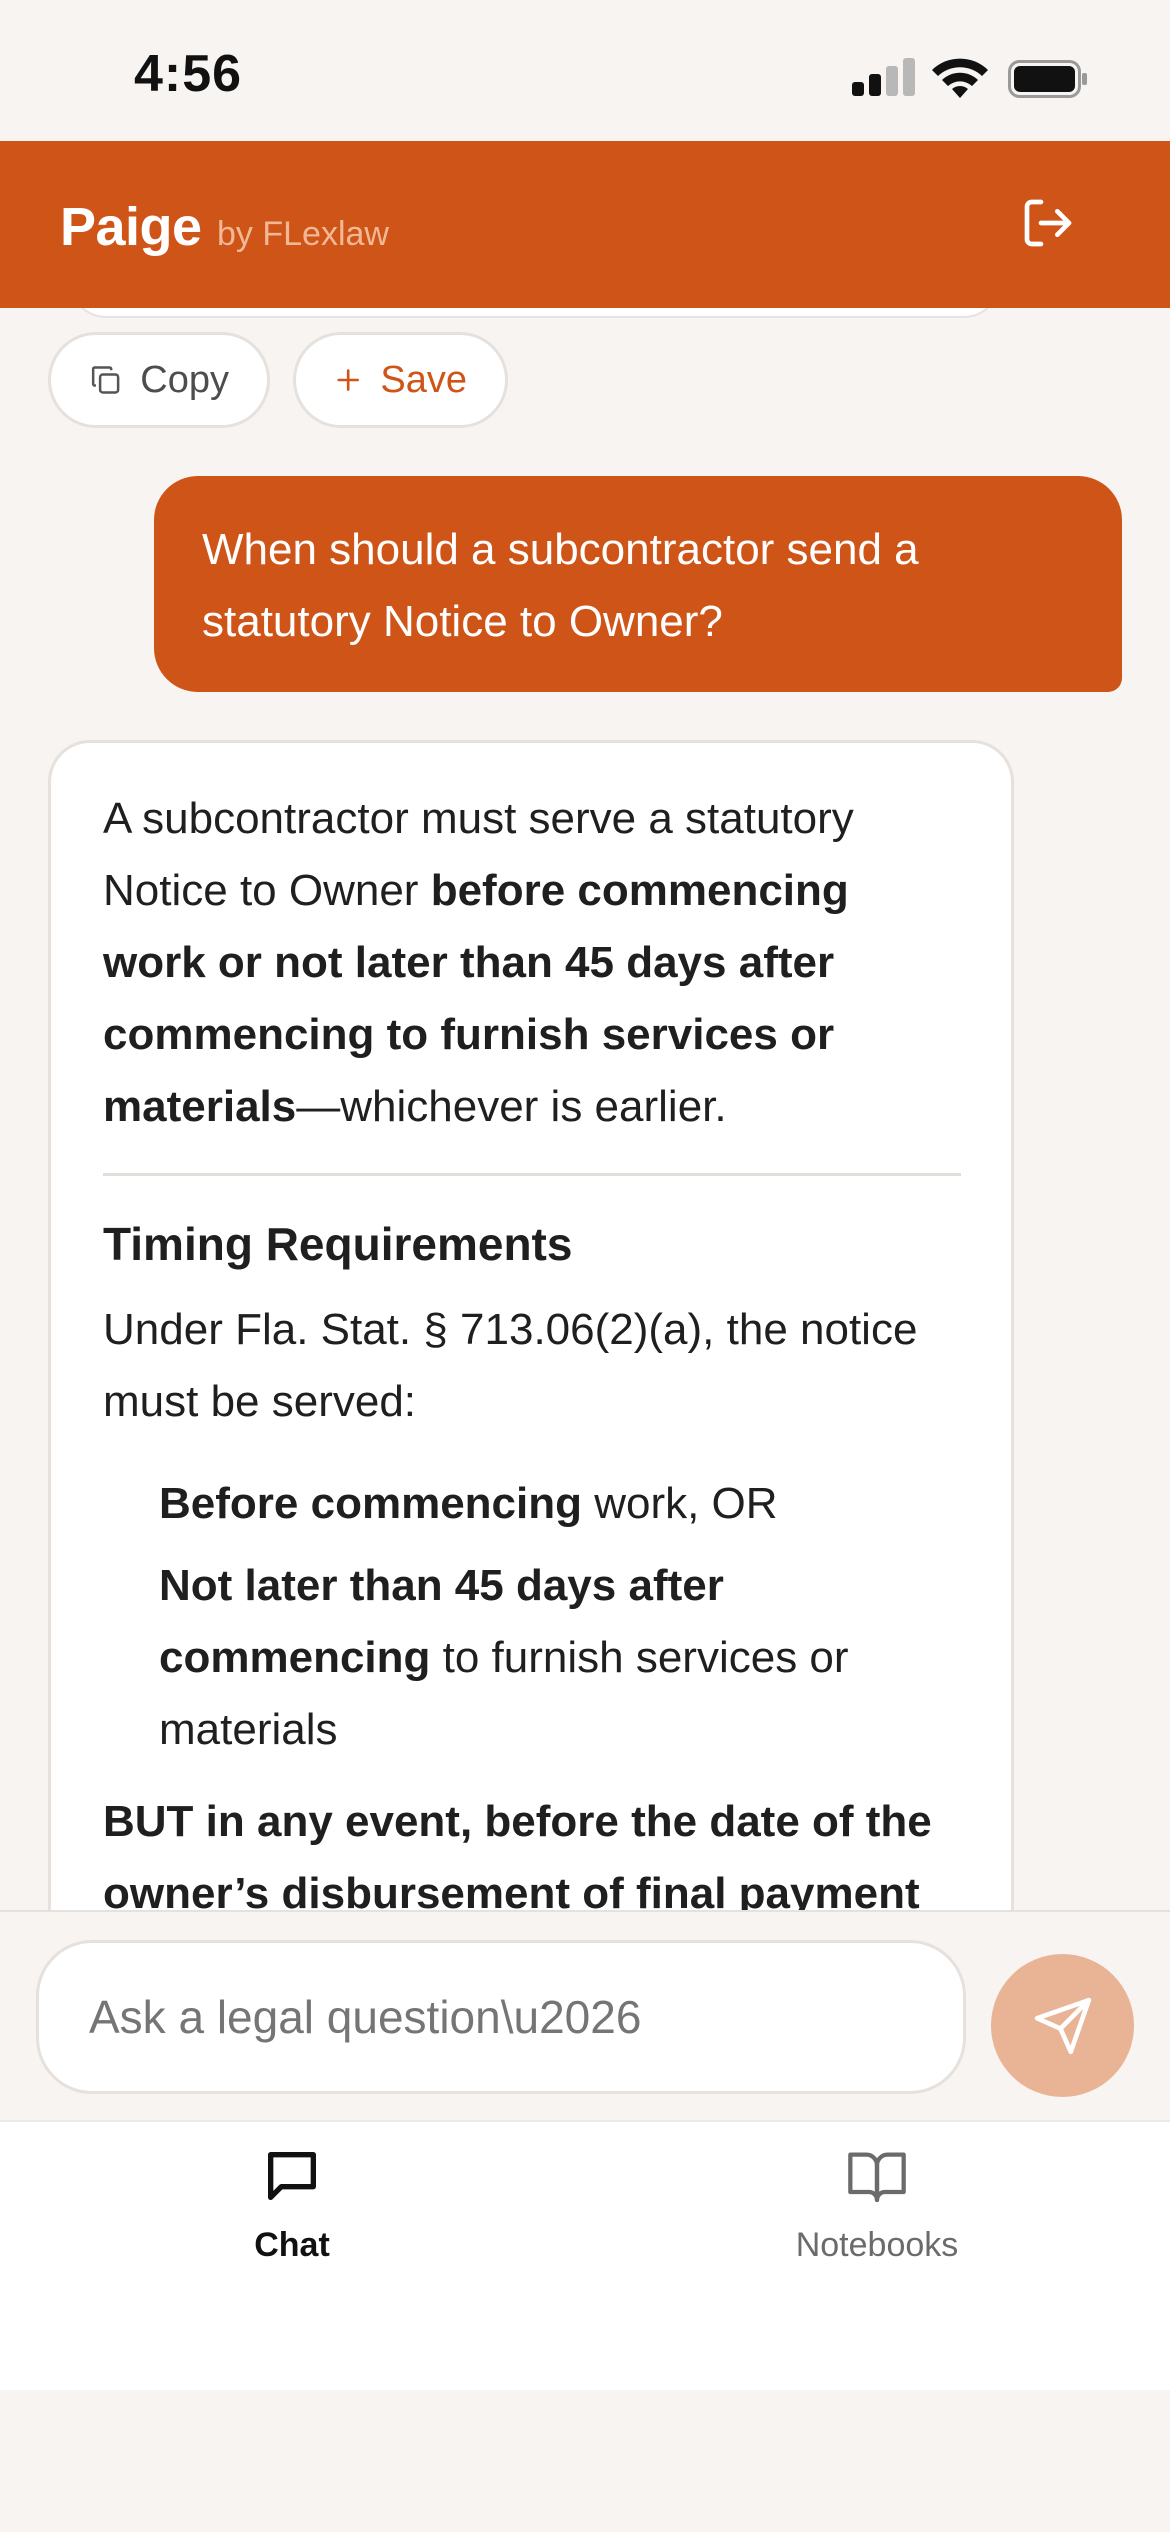  Describe the element at coordinates (292, 2176) in the screenshot. I see `chat-icon` at that location.